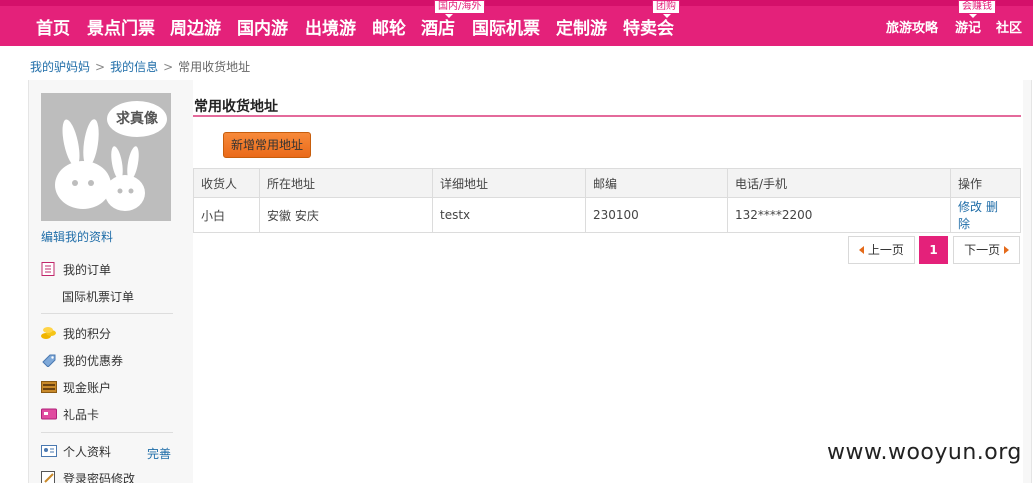 Image resolution: width=1033 pixels, height=483 pixels. What do you see at coordinates (226, 215) in the screenshot?
I see `cell-name: 小白` at bounding box center [226, 215].